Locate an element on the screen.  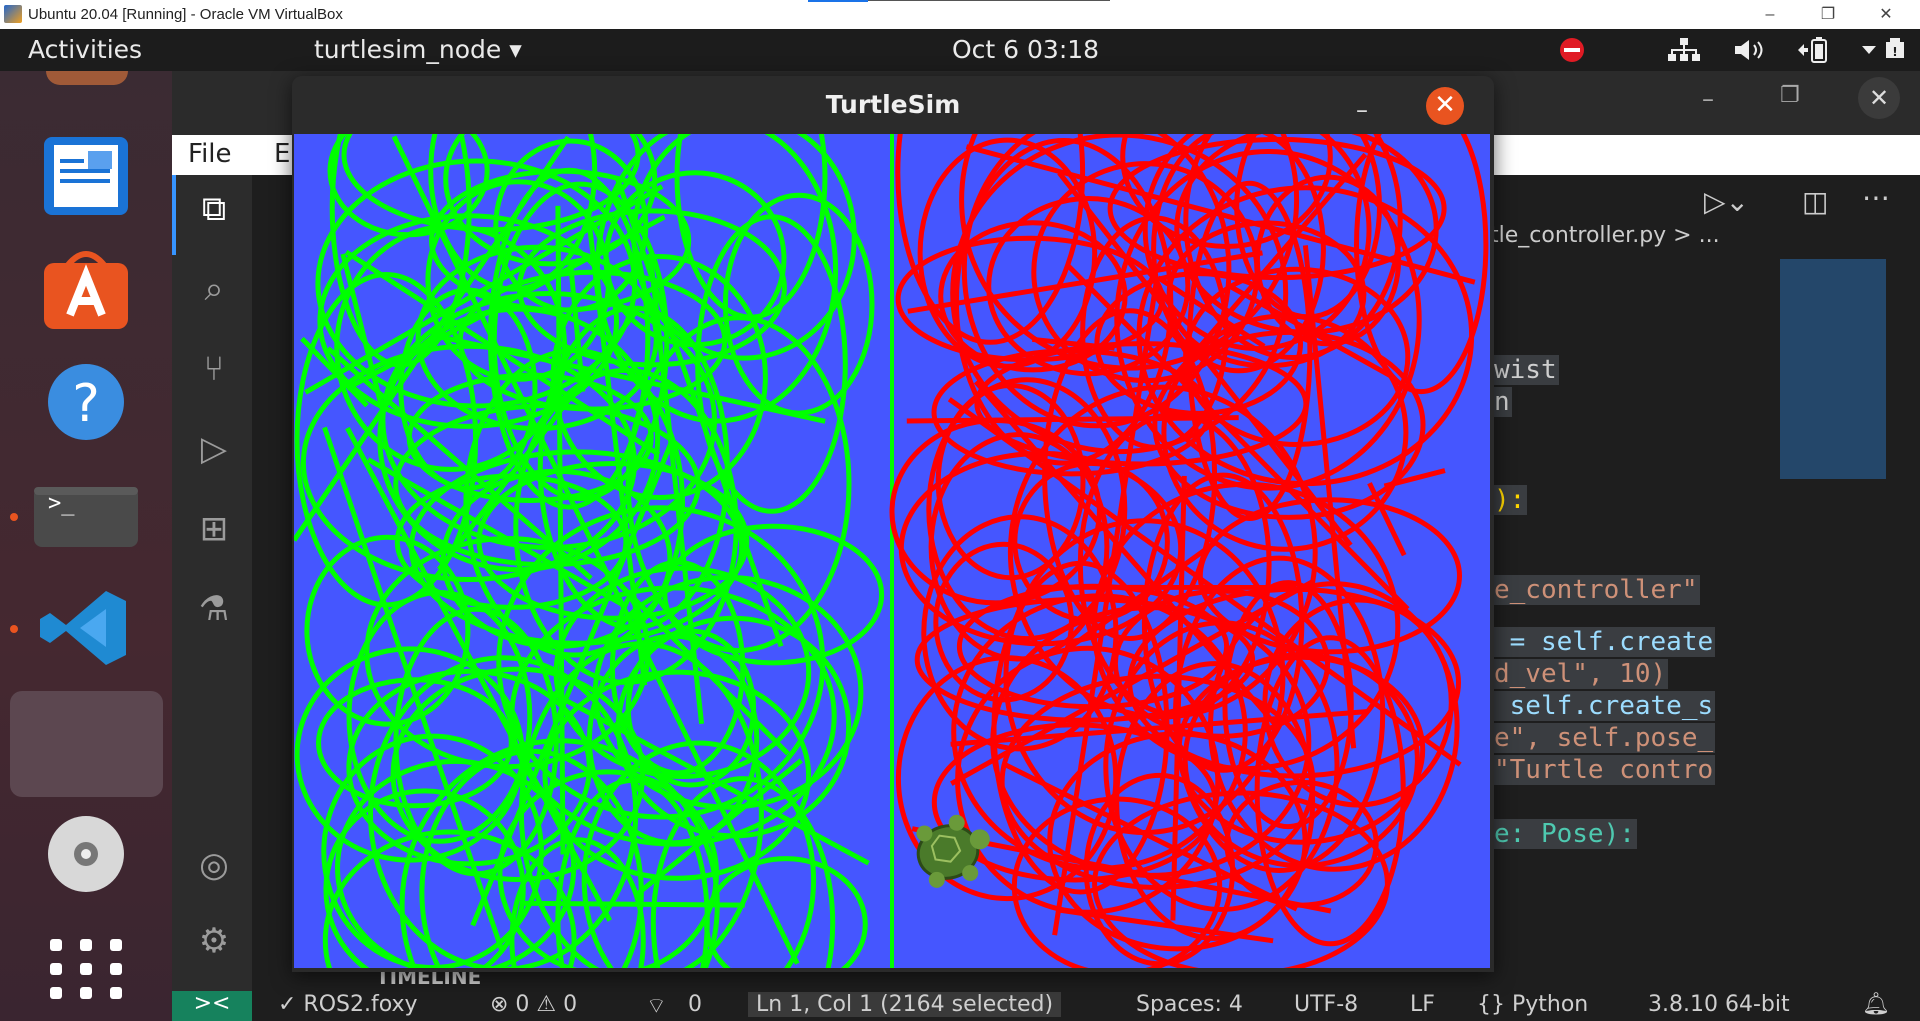
status-cursor-position: Ln 1, Col 1 (2164 selected) is located at coordinates (905, 1004).